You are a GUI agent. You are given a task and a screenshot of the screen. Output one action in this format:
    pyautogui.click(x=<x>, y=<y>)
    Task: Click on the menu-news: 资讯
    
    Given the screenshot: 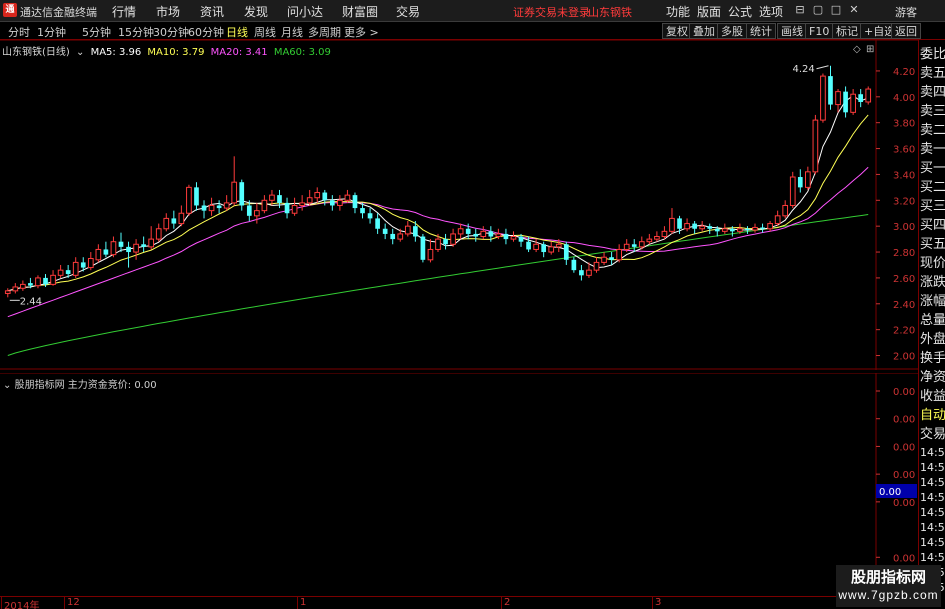 What is the action you would take?
    pyautogui.click(x=212, y=11)
    